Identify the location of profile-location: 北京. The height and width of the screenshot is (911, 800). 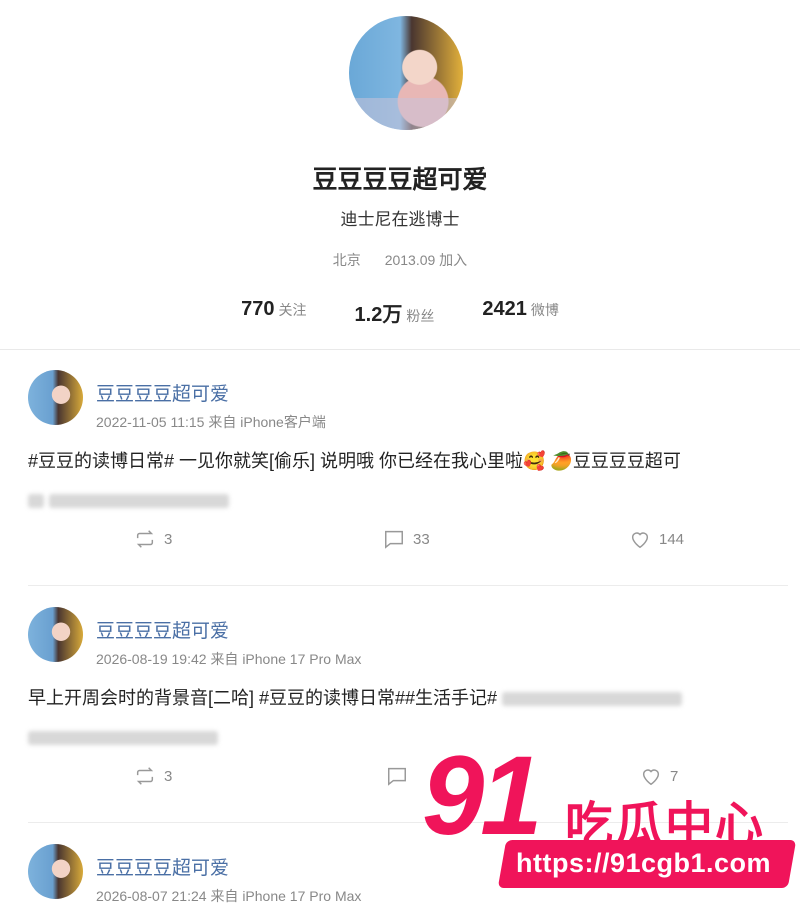
(346, 260).